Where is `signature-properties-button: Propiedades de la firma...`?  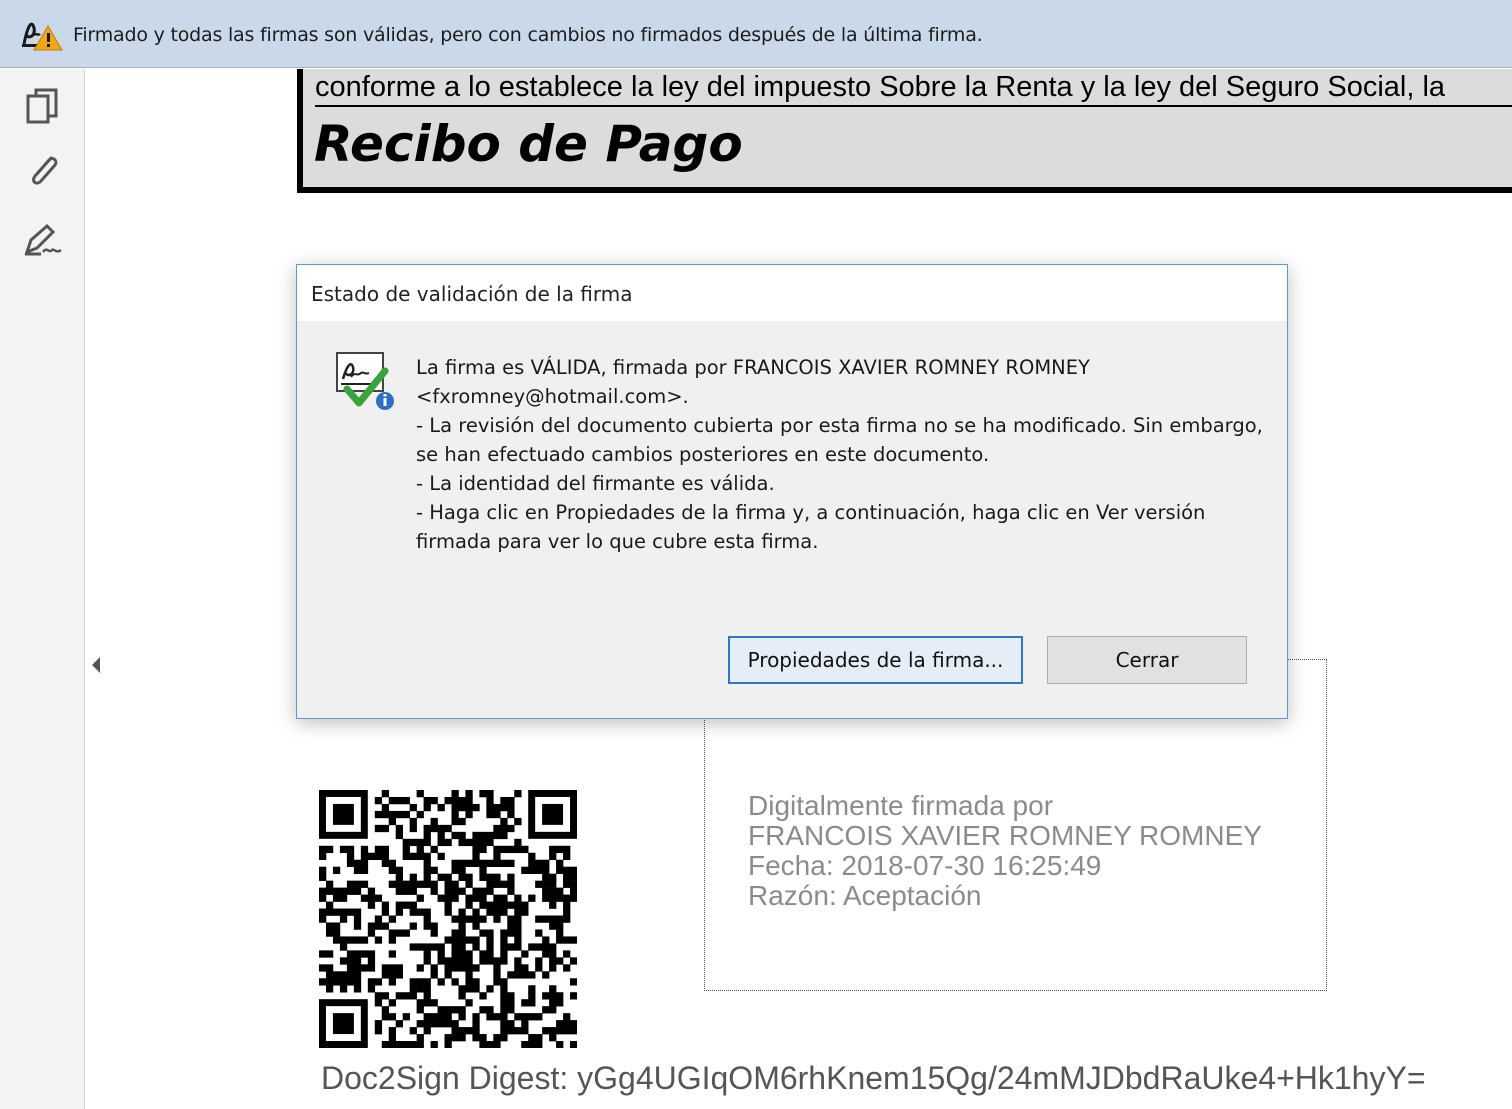 signature-properties-button: Propiedades de la firma... is located at coordinates (875, 660).